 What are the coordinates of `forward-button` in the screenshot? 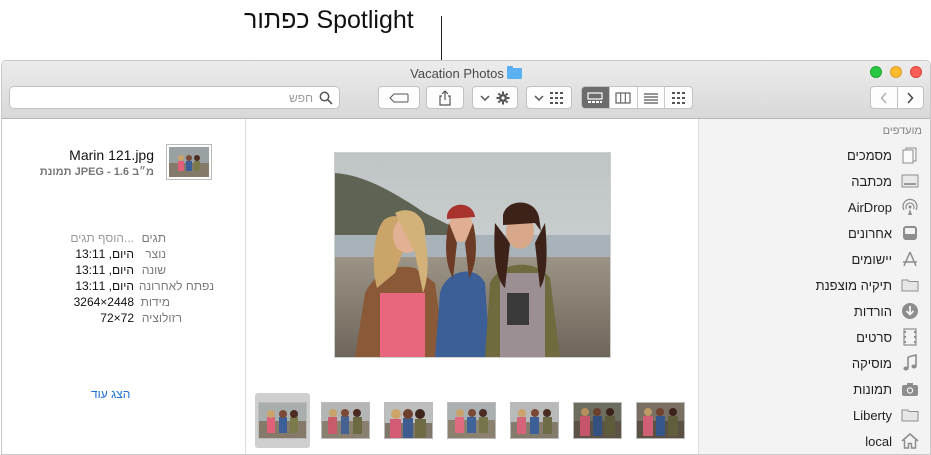 It's located at (910, 97).